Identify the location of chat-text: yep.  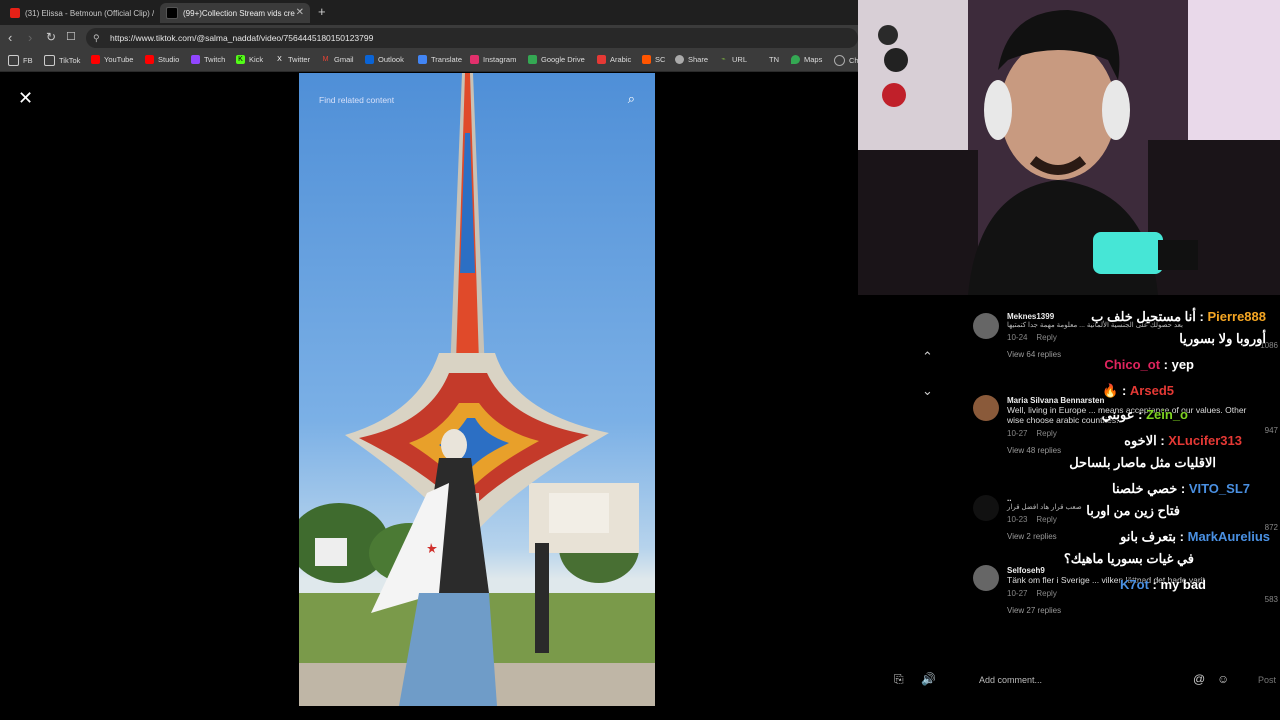
(1182, 364).